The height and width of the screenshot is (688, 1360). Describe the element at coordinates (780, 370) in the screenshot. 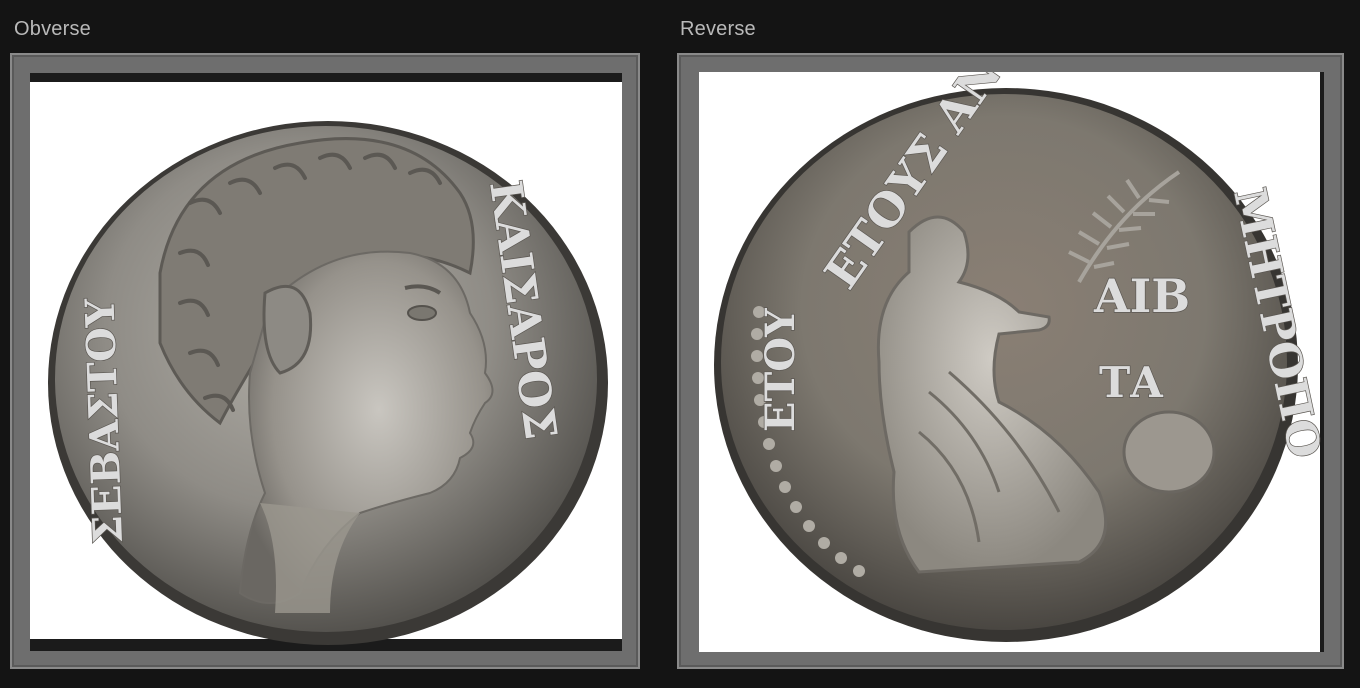

I see `reverse-left-letters: ΕΤΟΥ` at that location.